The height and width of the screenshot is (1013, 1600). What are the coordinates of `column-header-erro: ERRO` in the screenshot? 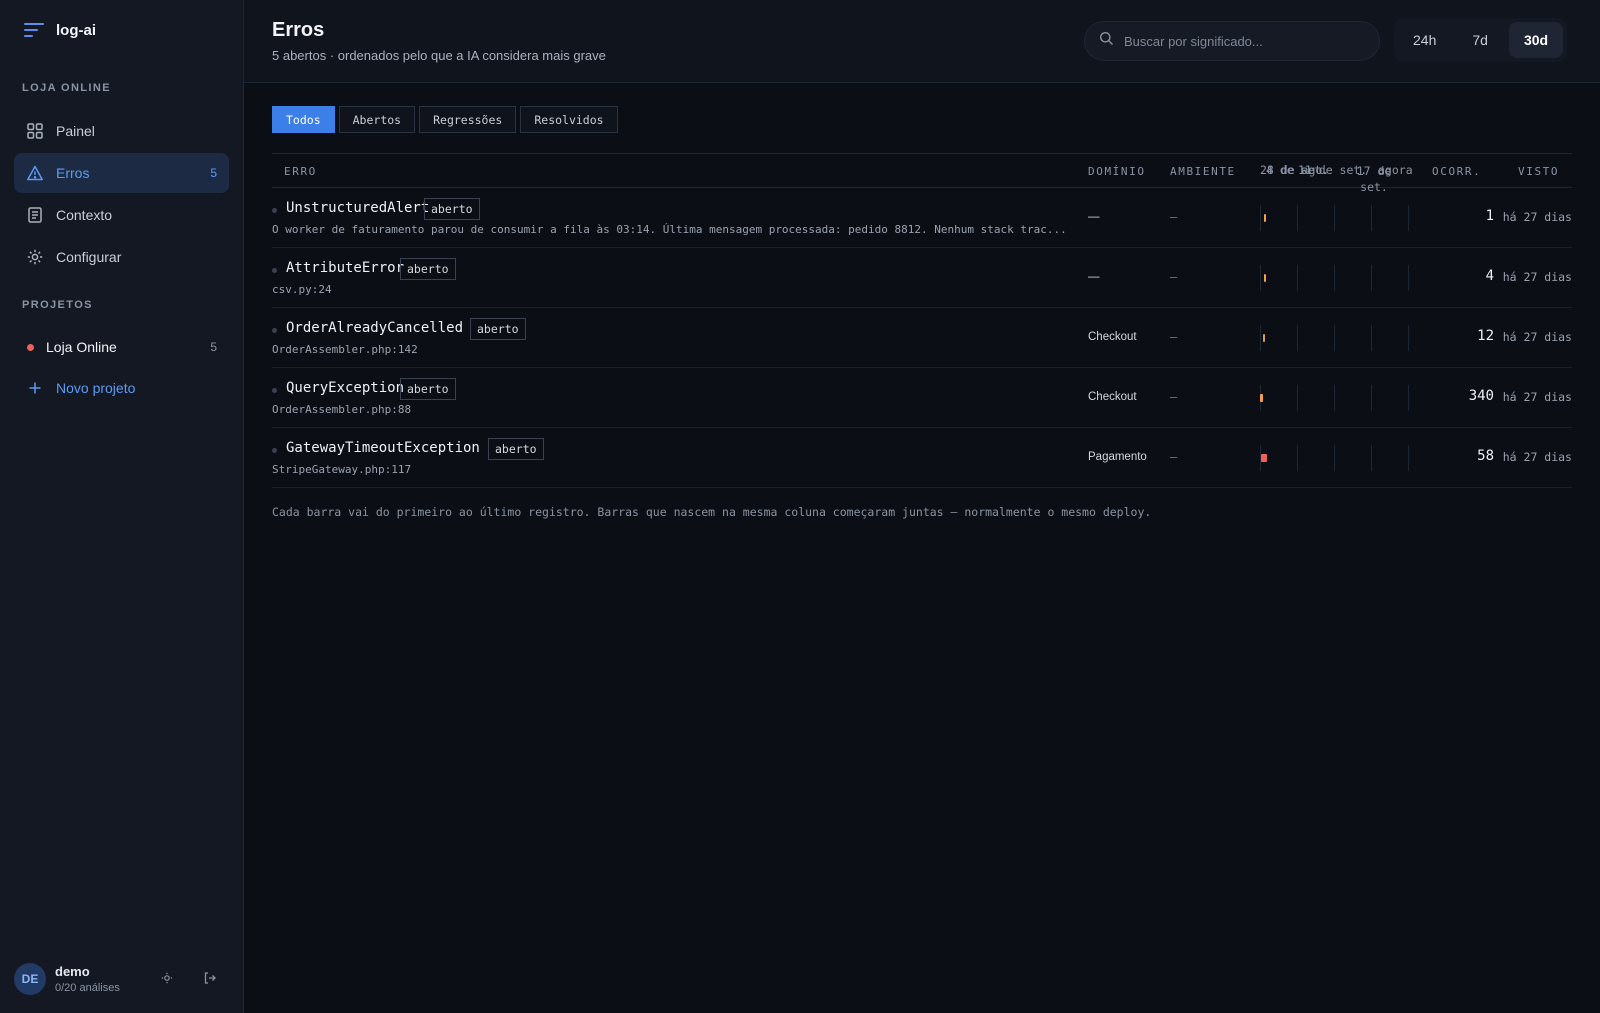 It's located at (300, 171).